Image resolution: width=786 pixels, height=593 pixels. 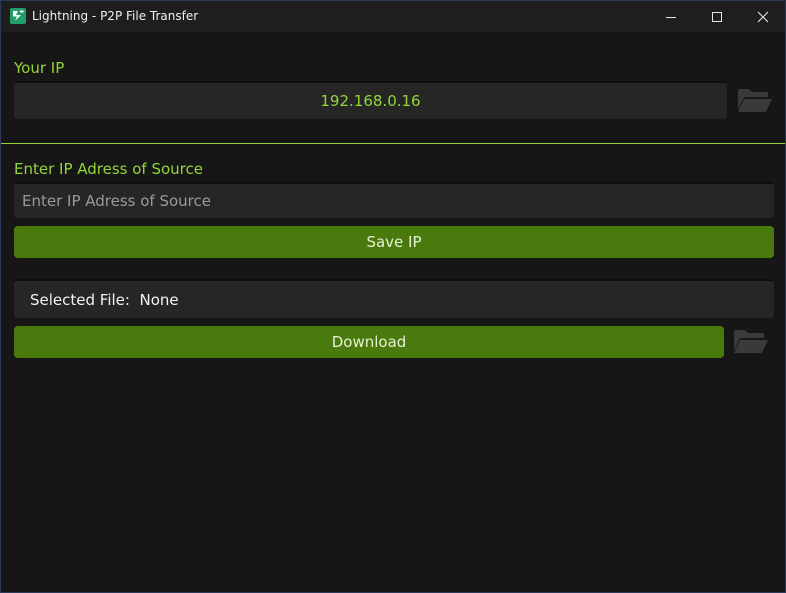 I want to click on save-ip-button-label: Save IP, so click(x=394, y=242).